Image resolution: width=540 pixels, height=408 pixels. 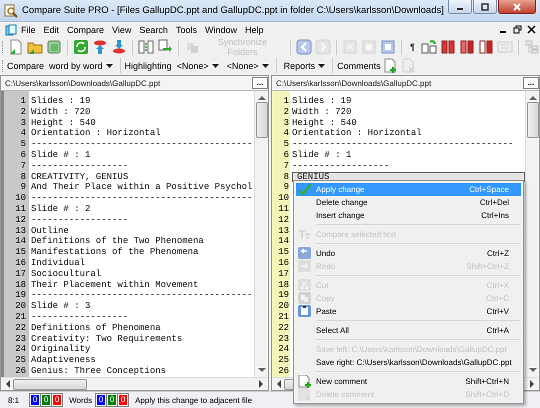 What do you see at coordinates (428, 47) in the screenshot?
I see `document-pair-icon` at bounding box center [428, 47].